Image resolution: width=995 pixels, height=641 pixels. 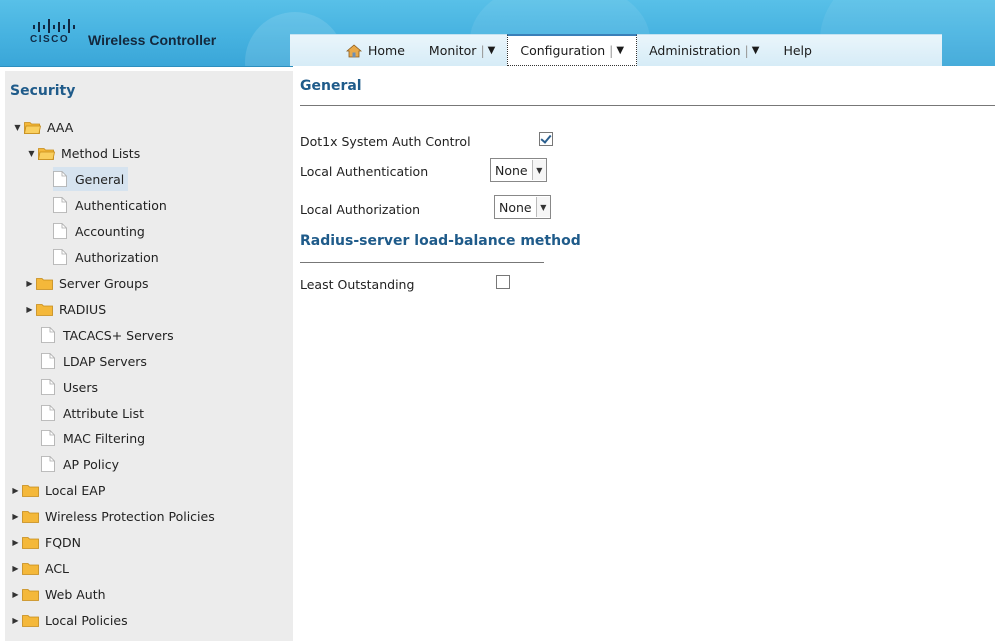 I want to click on logo-text: CISCO, so click(x=50, y=39).